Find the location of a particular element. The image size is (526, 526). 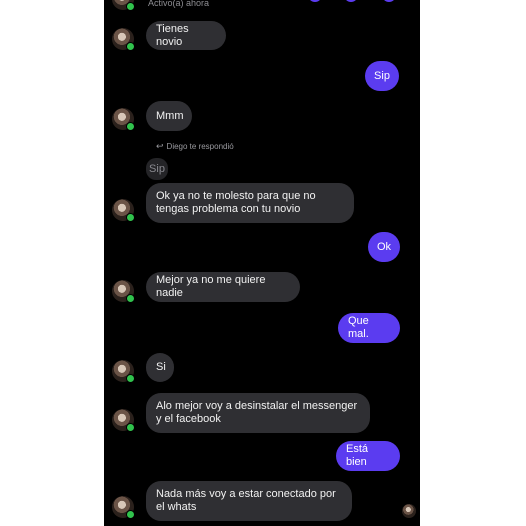

active-status-text: Activo(a) ahora is located at coordinates (179, 4).